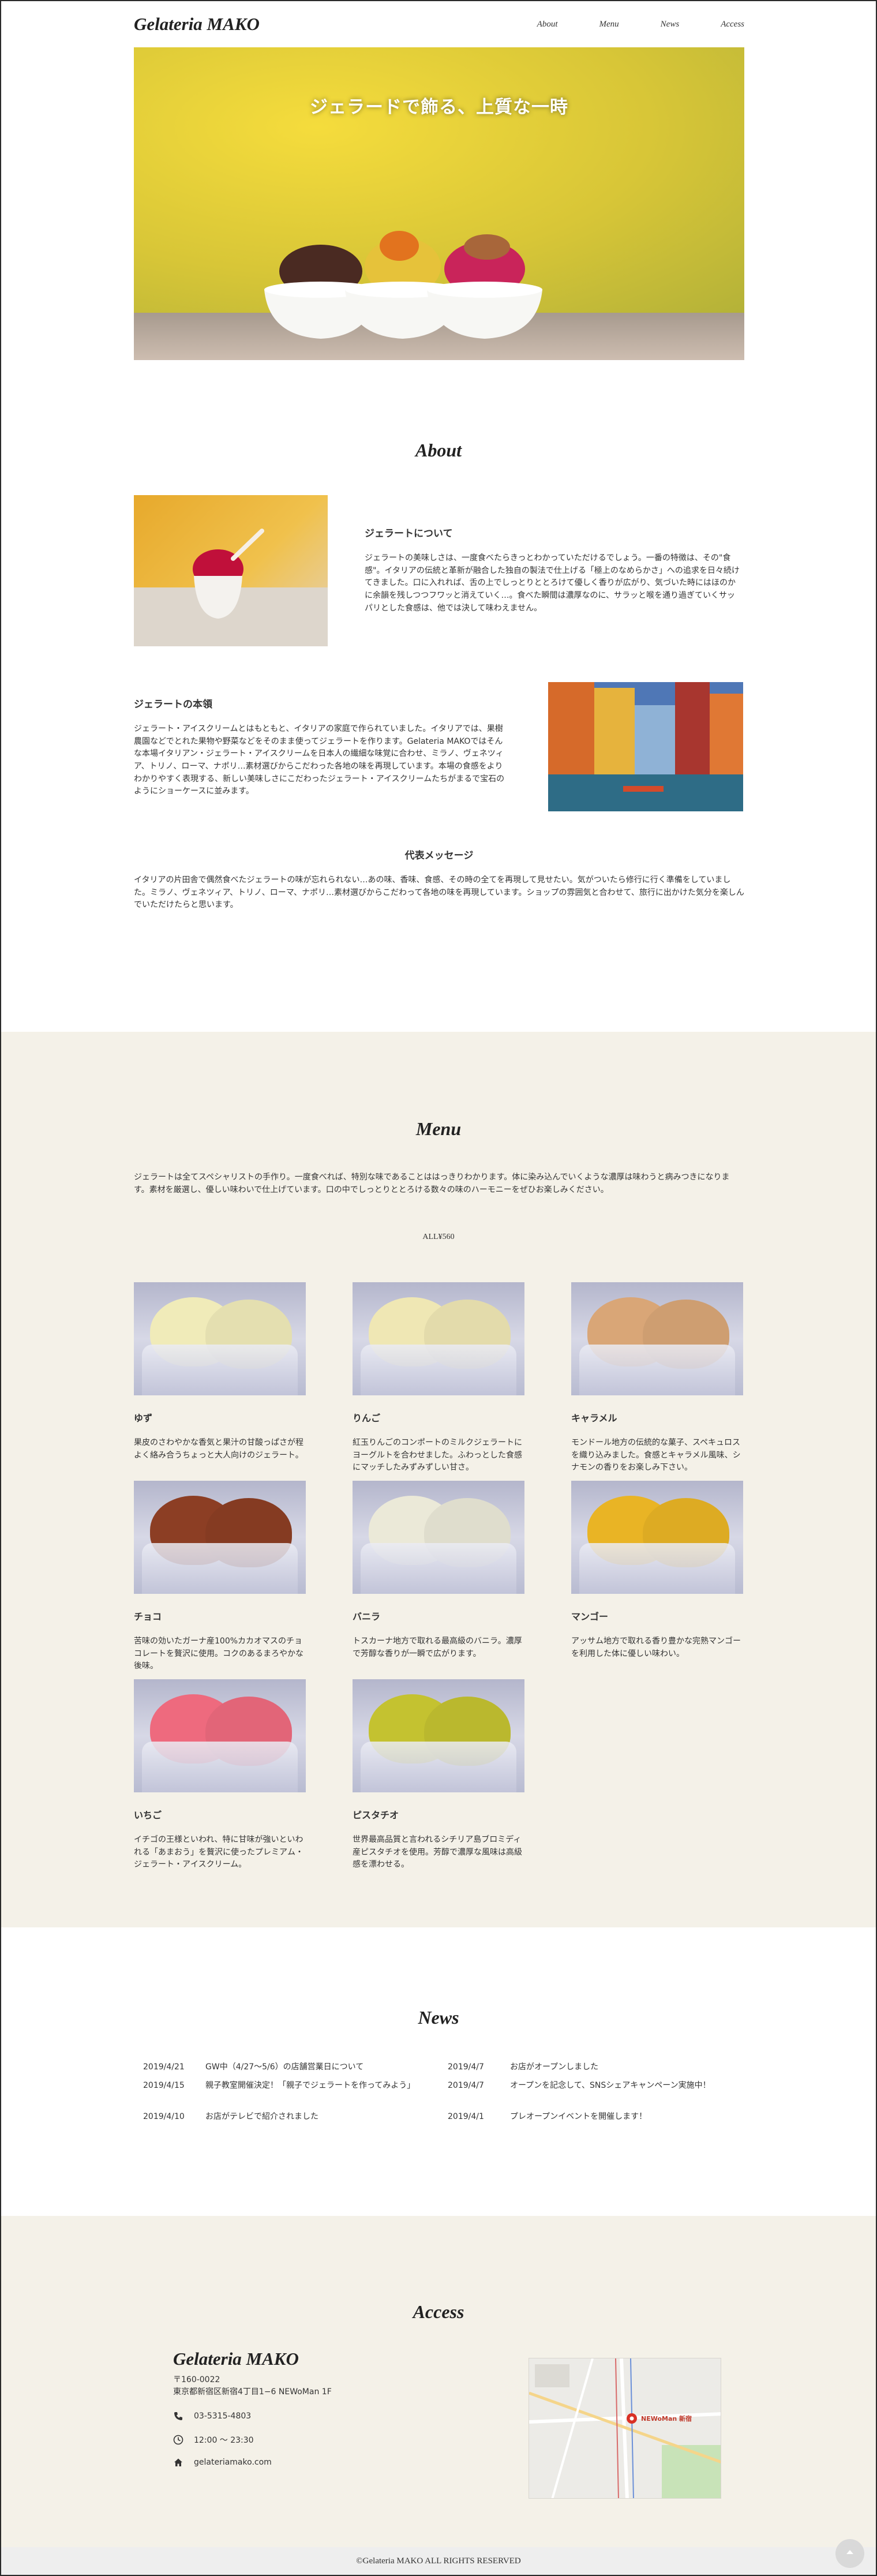  Describe the element at coordinates (640, 24) in the screenshot. I see `main-nav: About Menu News Access` at that location.